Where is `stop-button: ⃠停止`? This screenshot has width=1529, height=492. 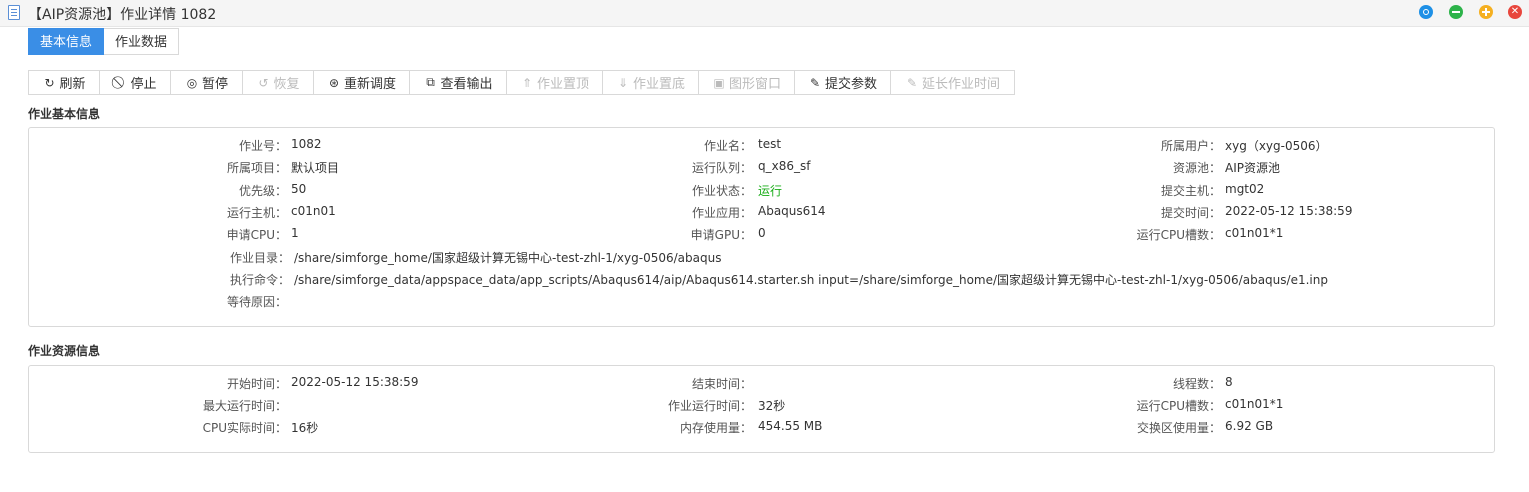
stop-button: ⃠停止 is located at coordinates (135, 82).